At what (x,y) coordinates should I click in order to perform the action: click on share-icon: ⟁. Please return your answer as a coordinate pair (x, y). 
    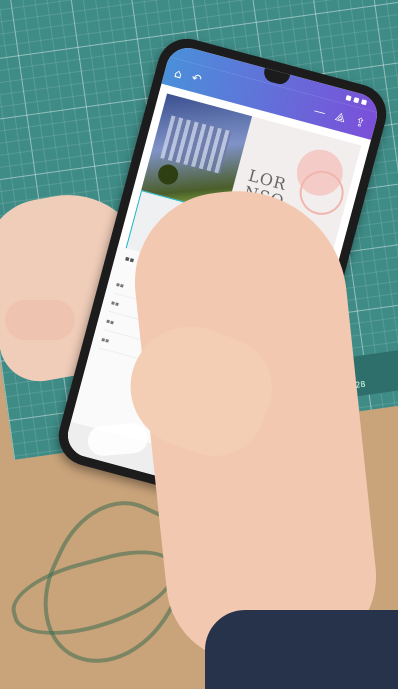
    Looking at the image, I should click on (340, 117).